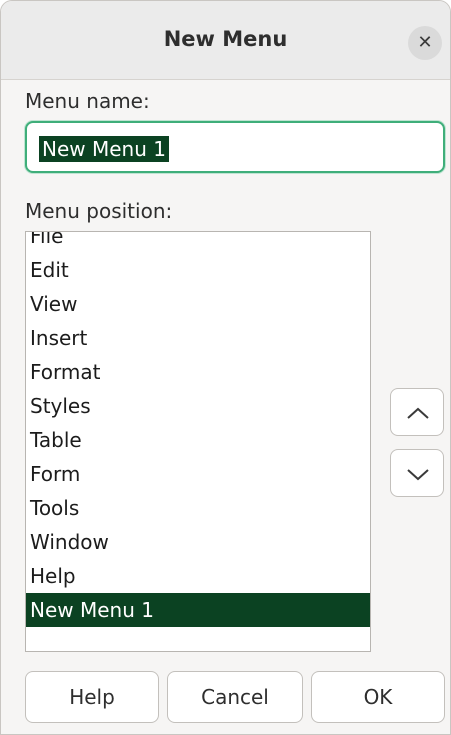 Image resolution: width=451 pixels, height=735 pixels. Describe the element at coordinates (99, 211) in the screenshot. I see `menu-position-label: Menu position:` at that location.